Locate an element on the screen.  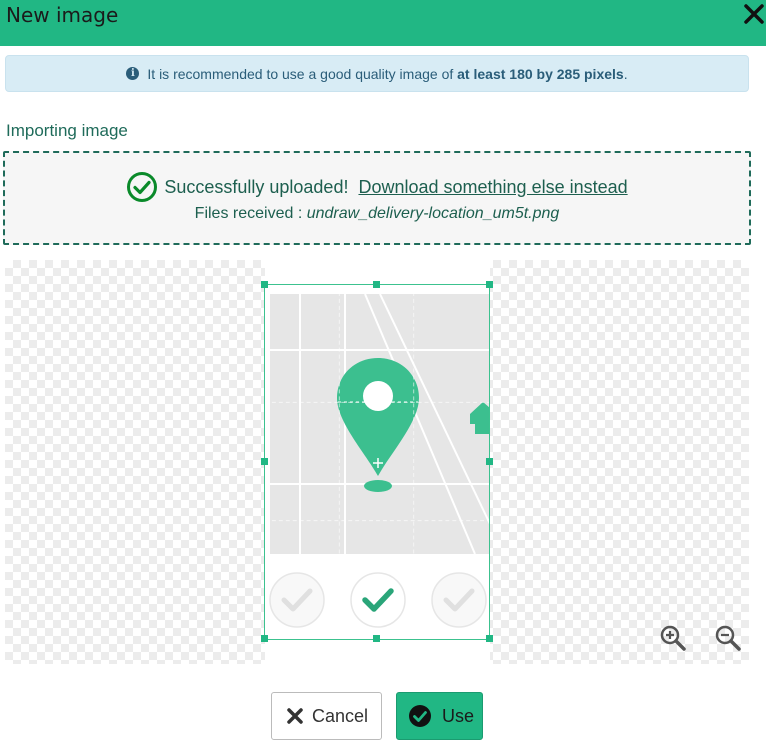
zoom-in-icon is located at coordinates (673, 638).